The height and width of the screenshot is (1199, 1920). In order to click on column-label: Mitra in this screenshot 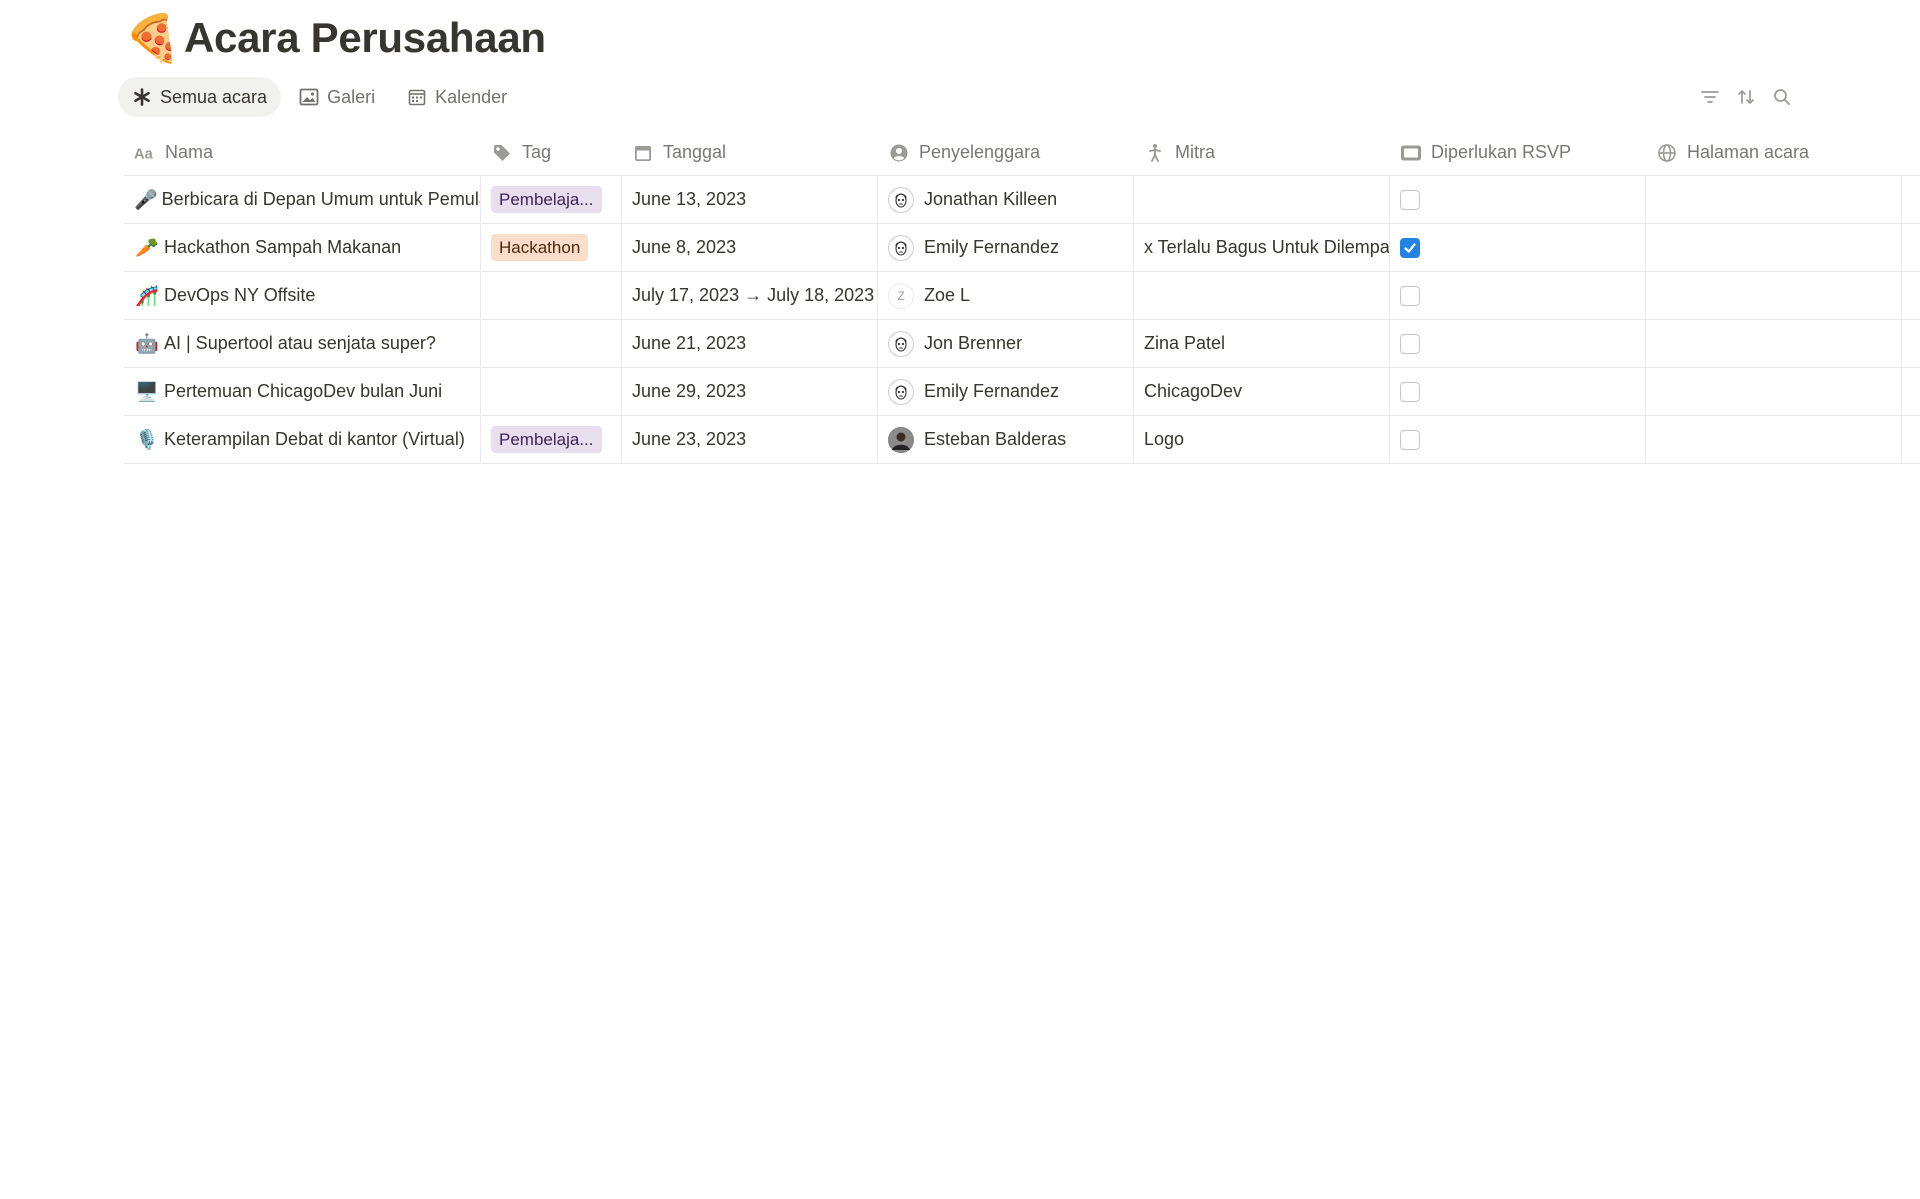, I will do `click(1195, 152)`.